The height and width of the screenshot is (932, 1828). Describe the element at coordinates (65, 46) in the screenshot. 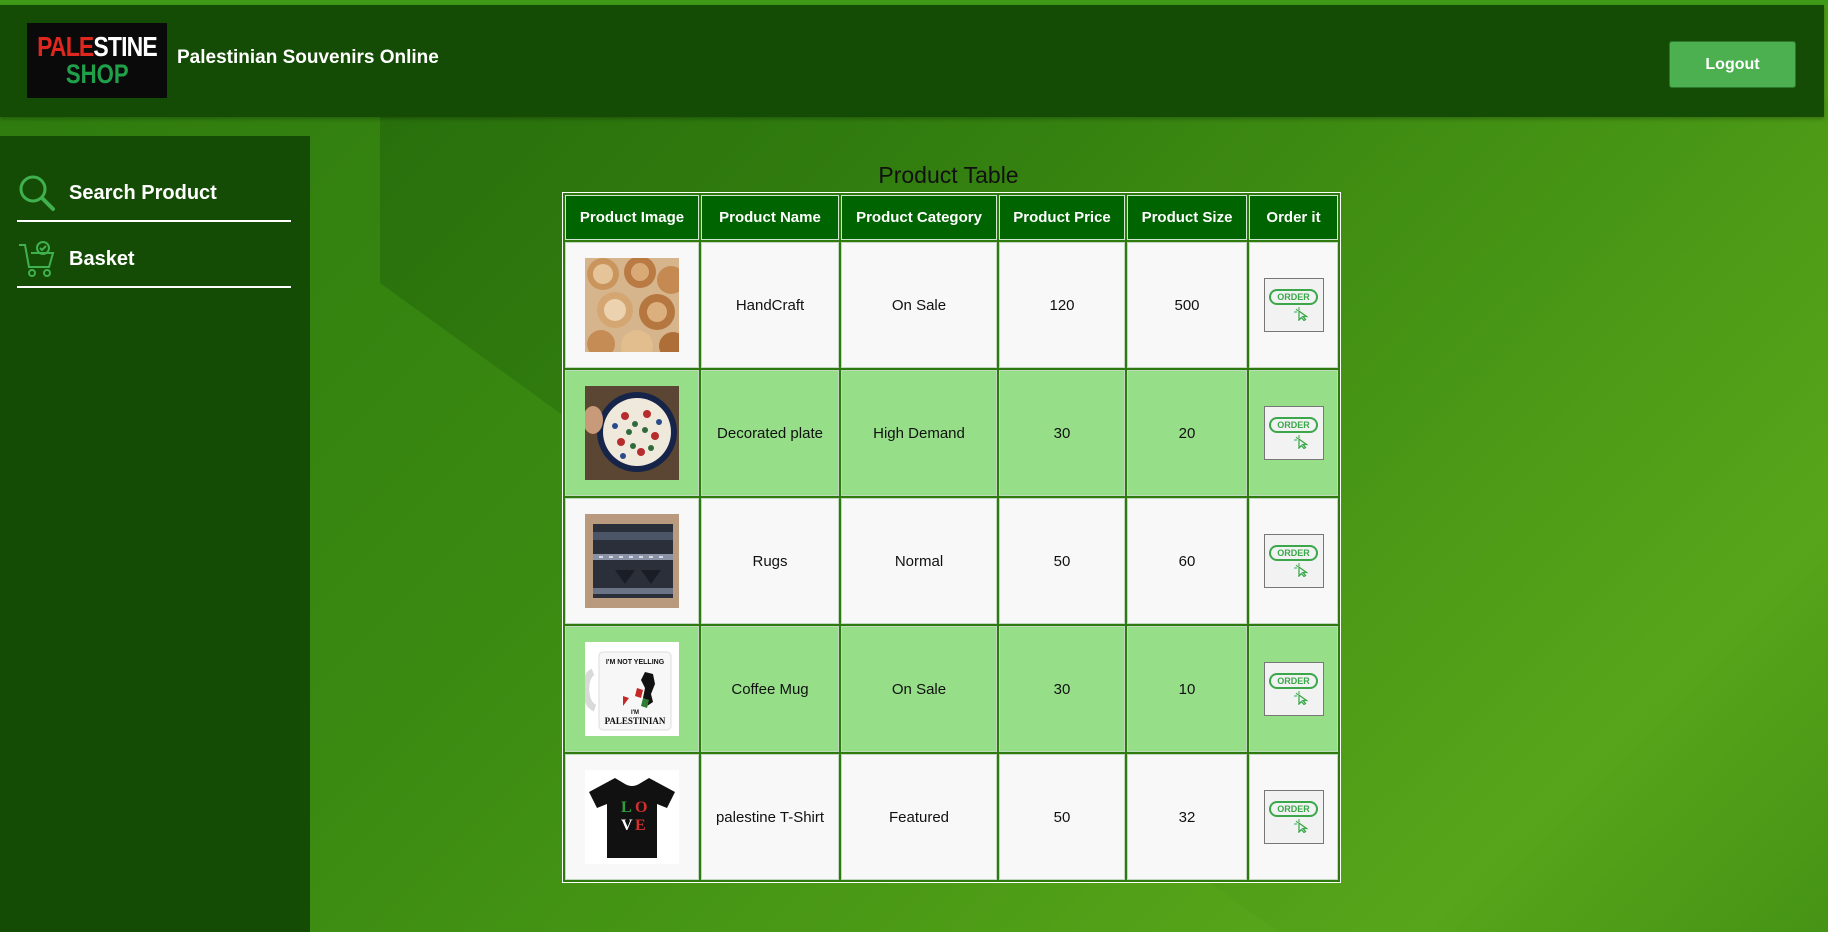

I see `logo-text-red: PALE` at that location.